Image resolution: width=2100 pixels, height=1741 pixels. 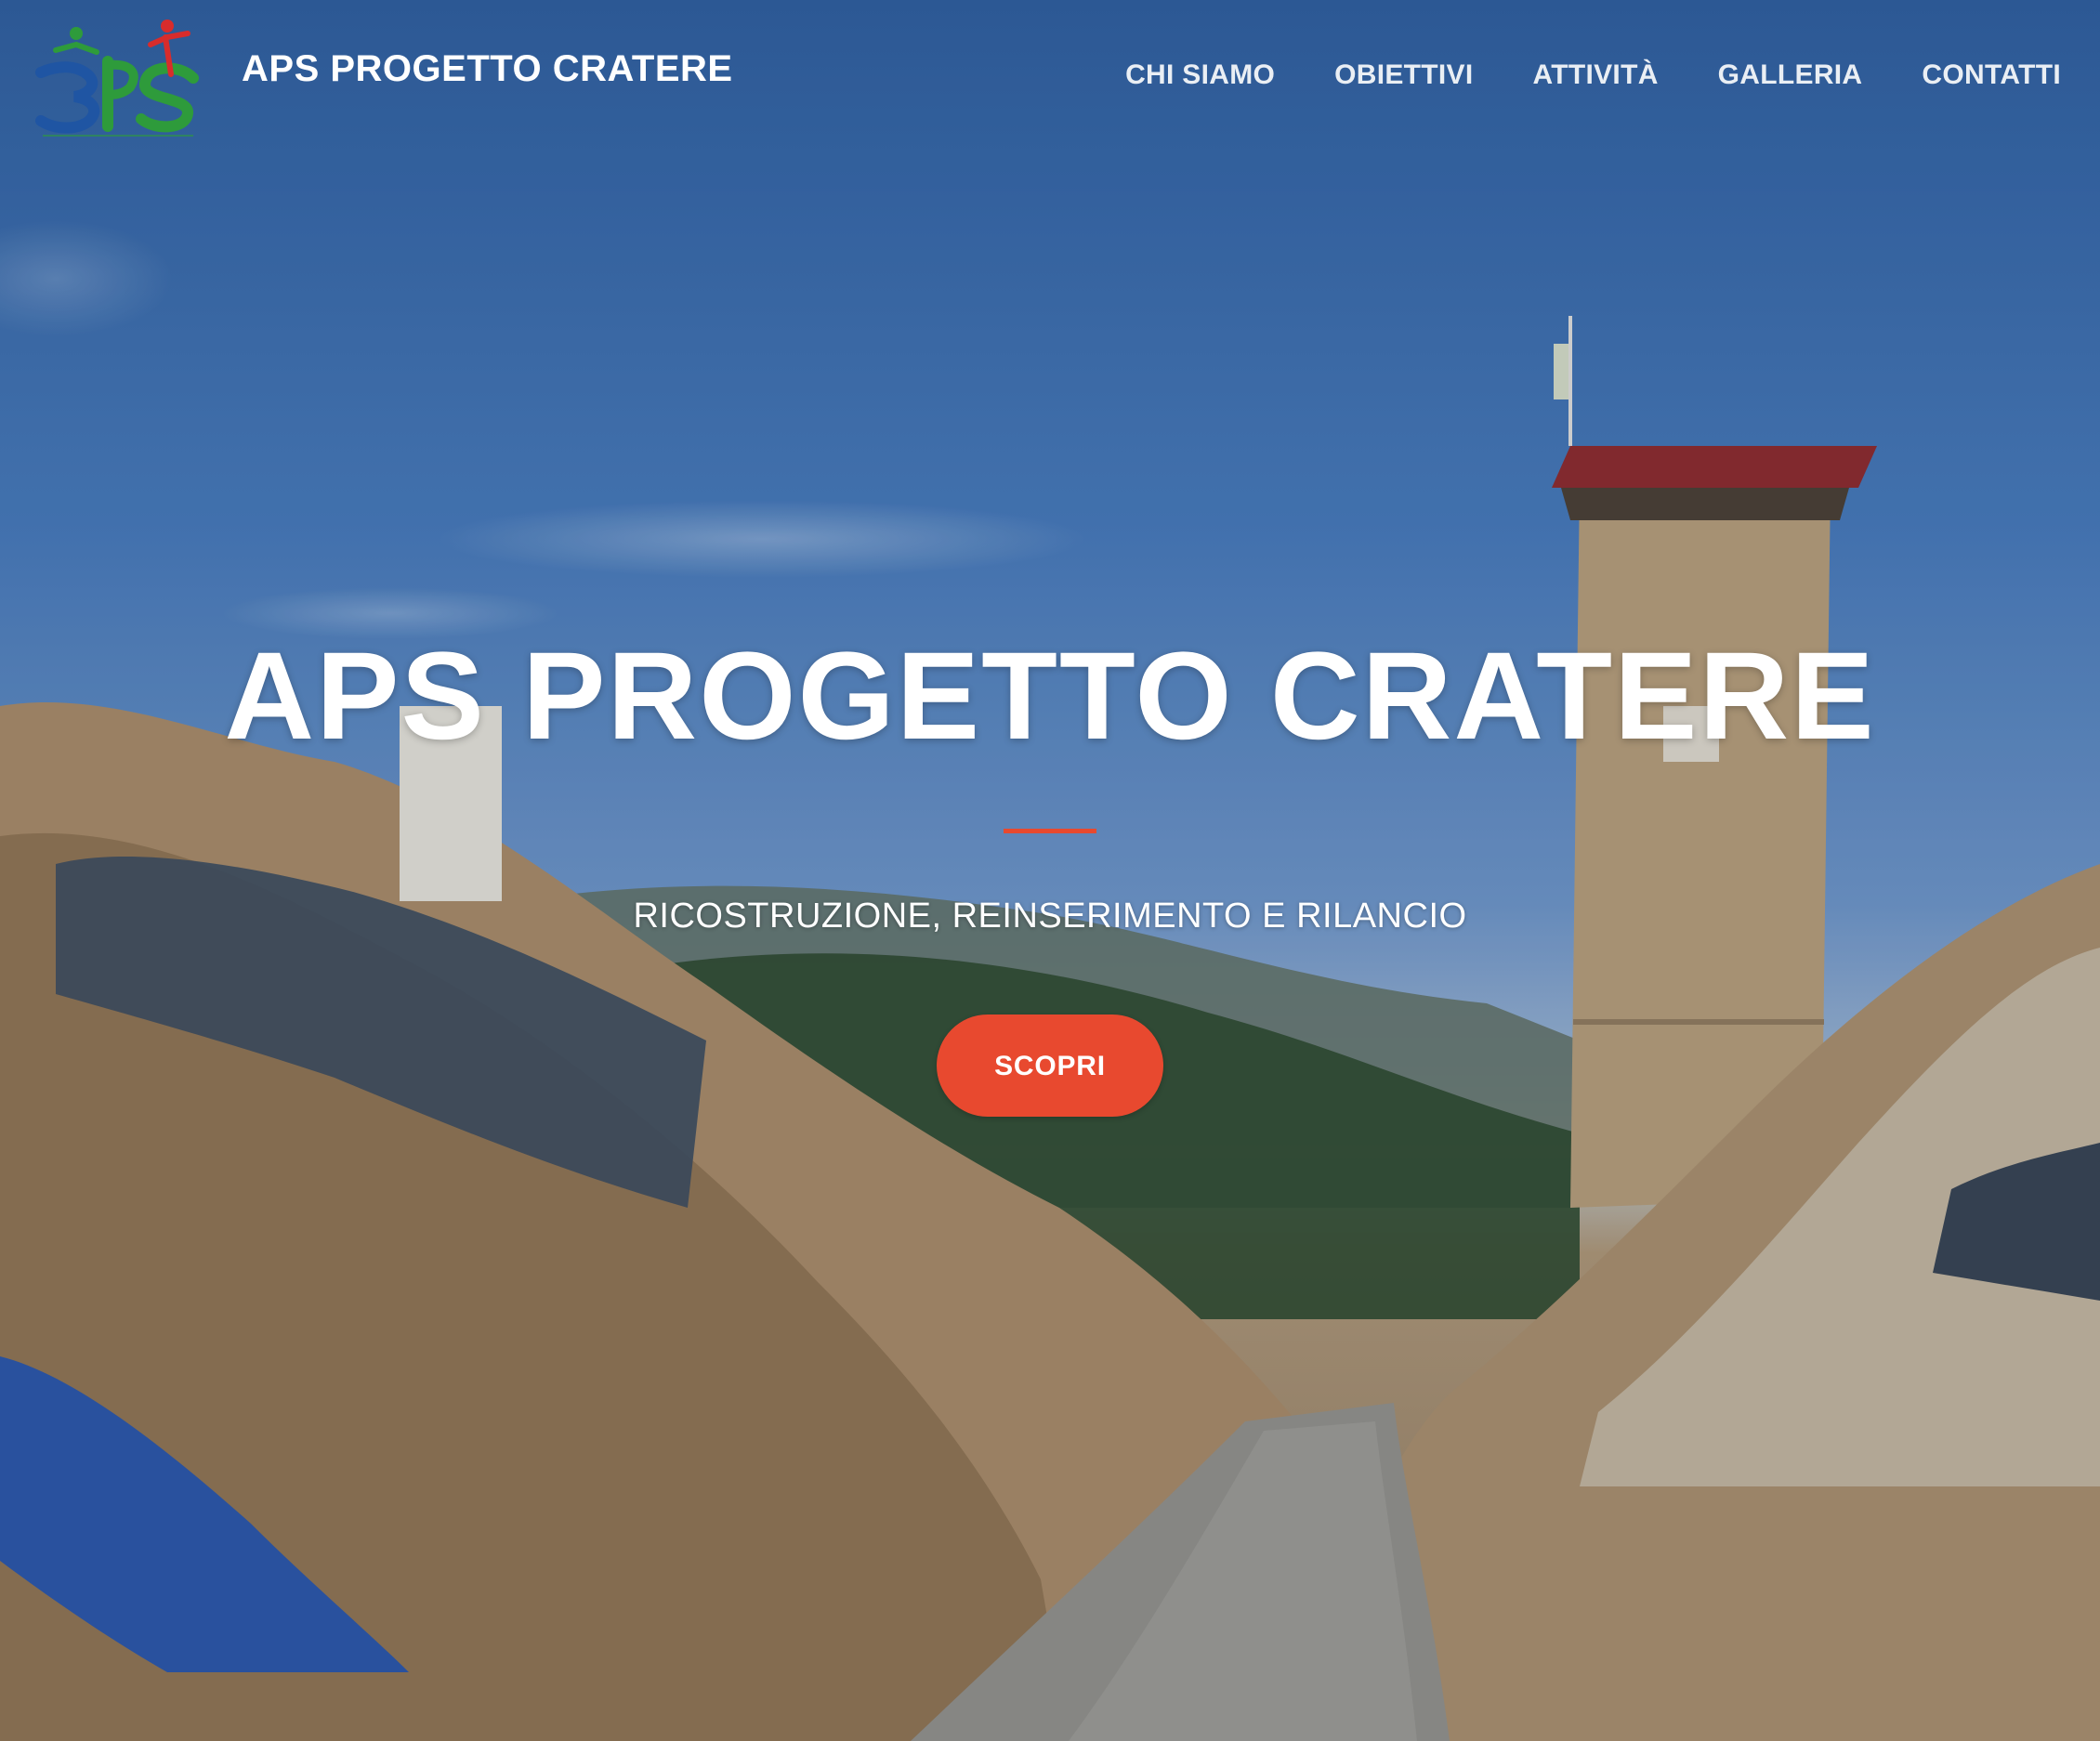 What do you see at coordinates (1596, 75) in the screenshot?
I see `nav-link-attivita: ATTIVITÀ` at bounding box center [1596, 75].